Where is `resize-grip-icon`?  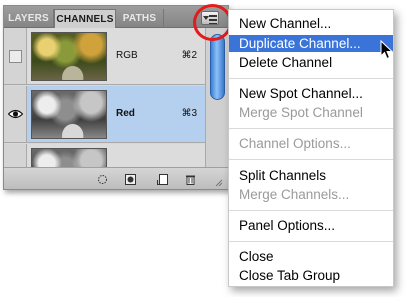 resize-grip-icon is located at coordinates (218, 182).